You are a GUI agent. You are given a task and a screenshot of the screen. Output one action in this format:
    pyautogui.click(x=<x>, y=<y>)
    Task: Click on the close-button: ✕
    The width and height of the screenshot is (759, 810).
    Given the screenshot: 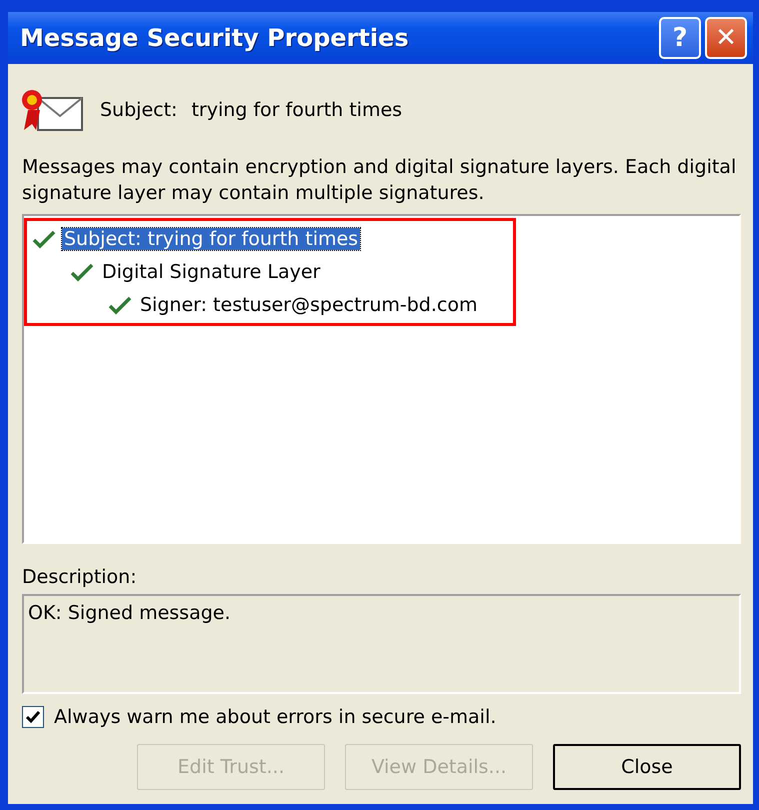 What is the action you would take?
    pyautogui.click(x=726, y=38)
    